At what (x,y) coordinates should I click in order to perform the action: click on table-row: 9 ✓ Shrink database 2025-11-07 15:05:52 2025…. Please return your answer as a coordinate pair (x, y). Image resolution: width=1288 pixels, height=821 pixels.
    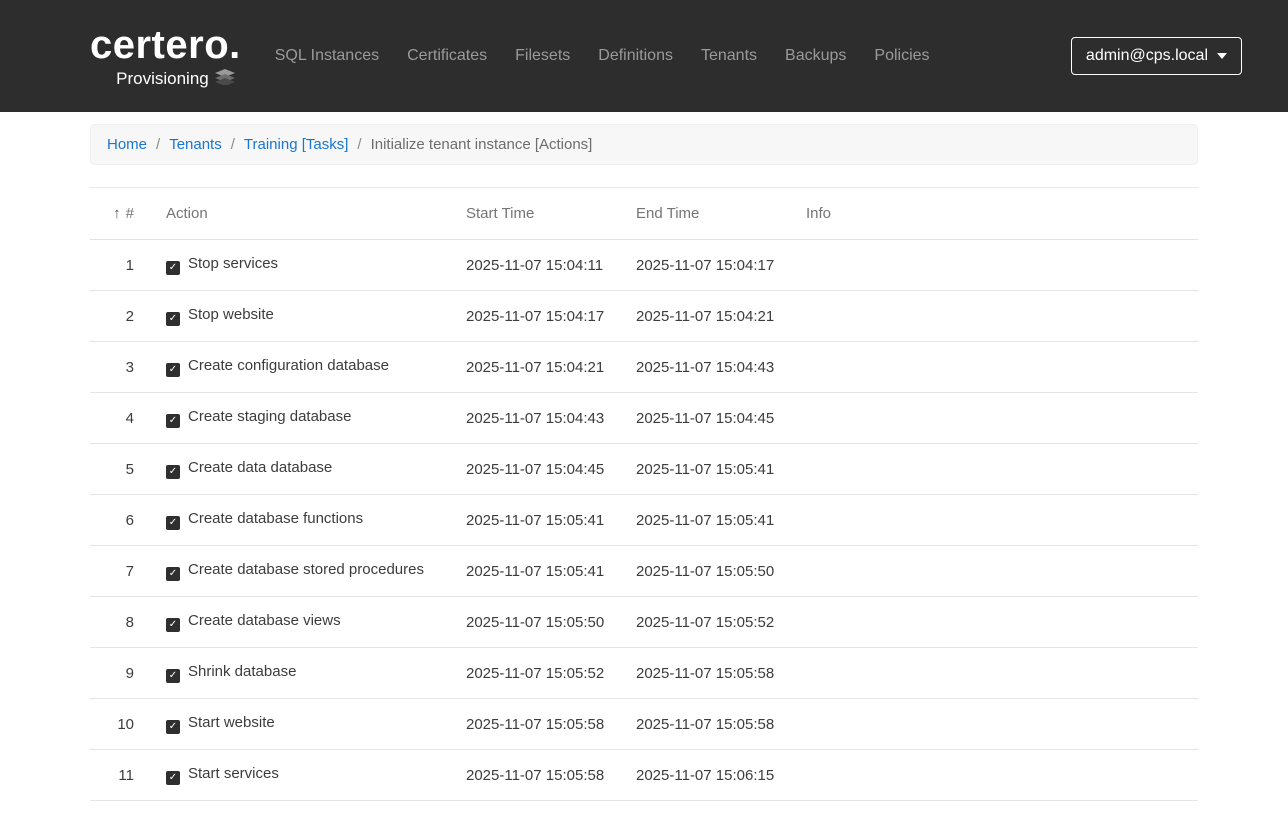
    Looking at the image, I should click on (644, 673).